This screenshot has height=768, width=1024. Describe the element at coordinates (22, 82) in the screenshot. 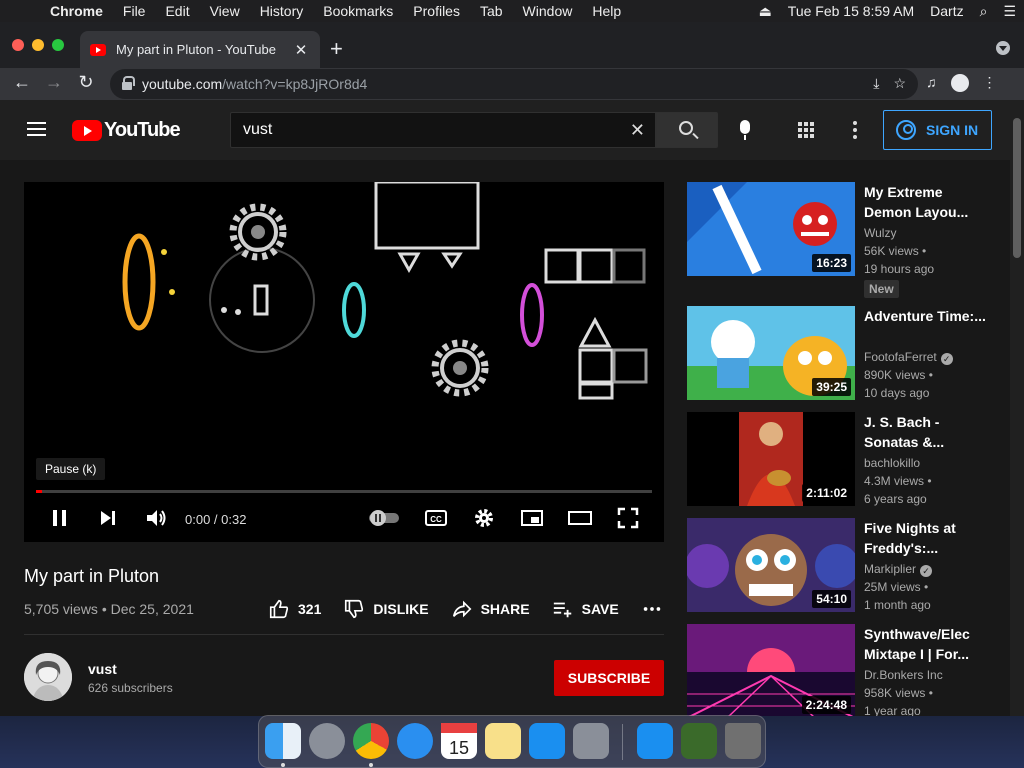

I see `back-arrow-icon: ←` at that location.